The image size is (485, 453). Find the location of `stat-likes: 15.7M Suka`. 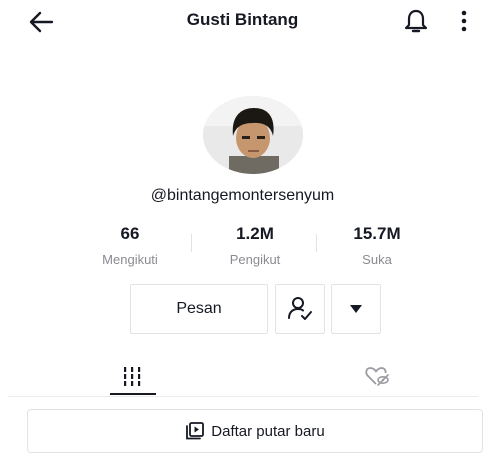

stat-likes: 15.7M Suka is located at coordinates (377, 245).